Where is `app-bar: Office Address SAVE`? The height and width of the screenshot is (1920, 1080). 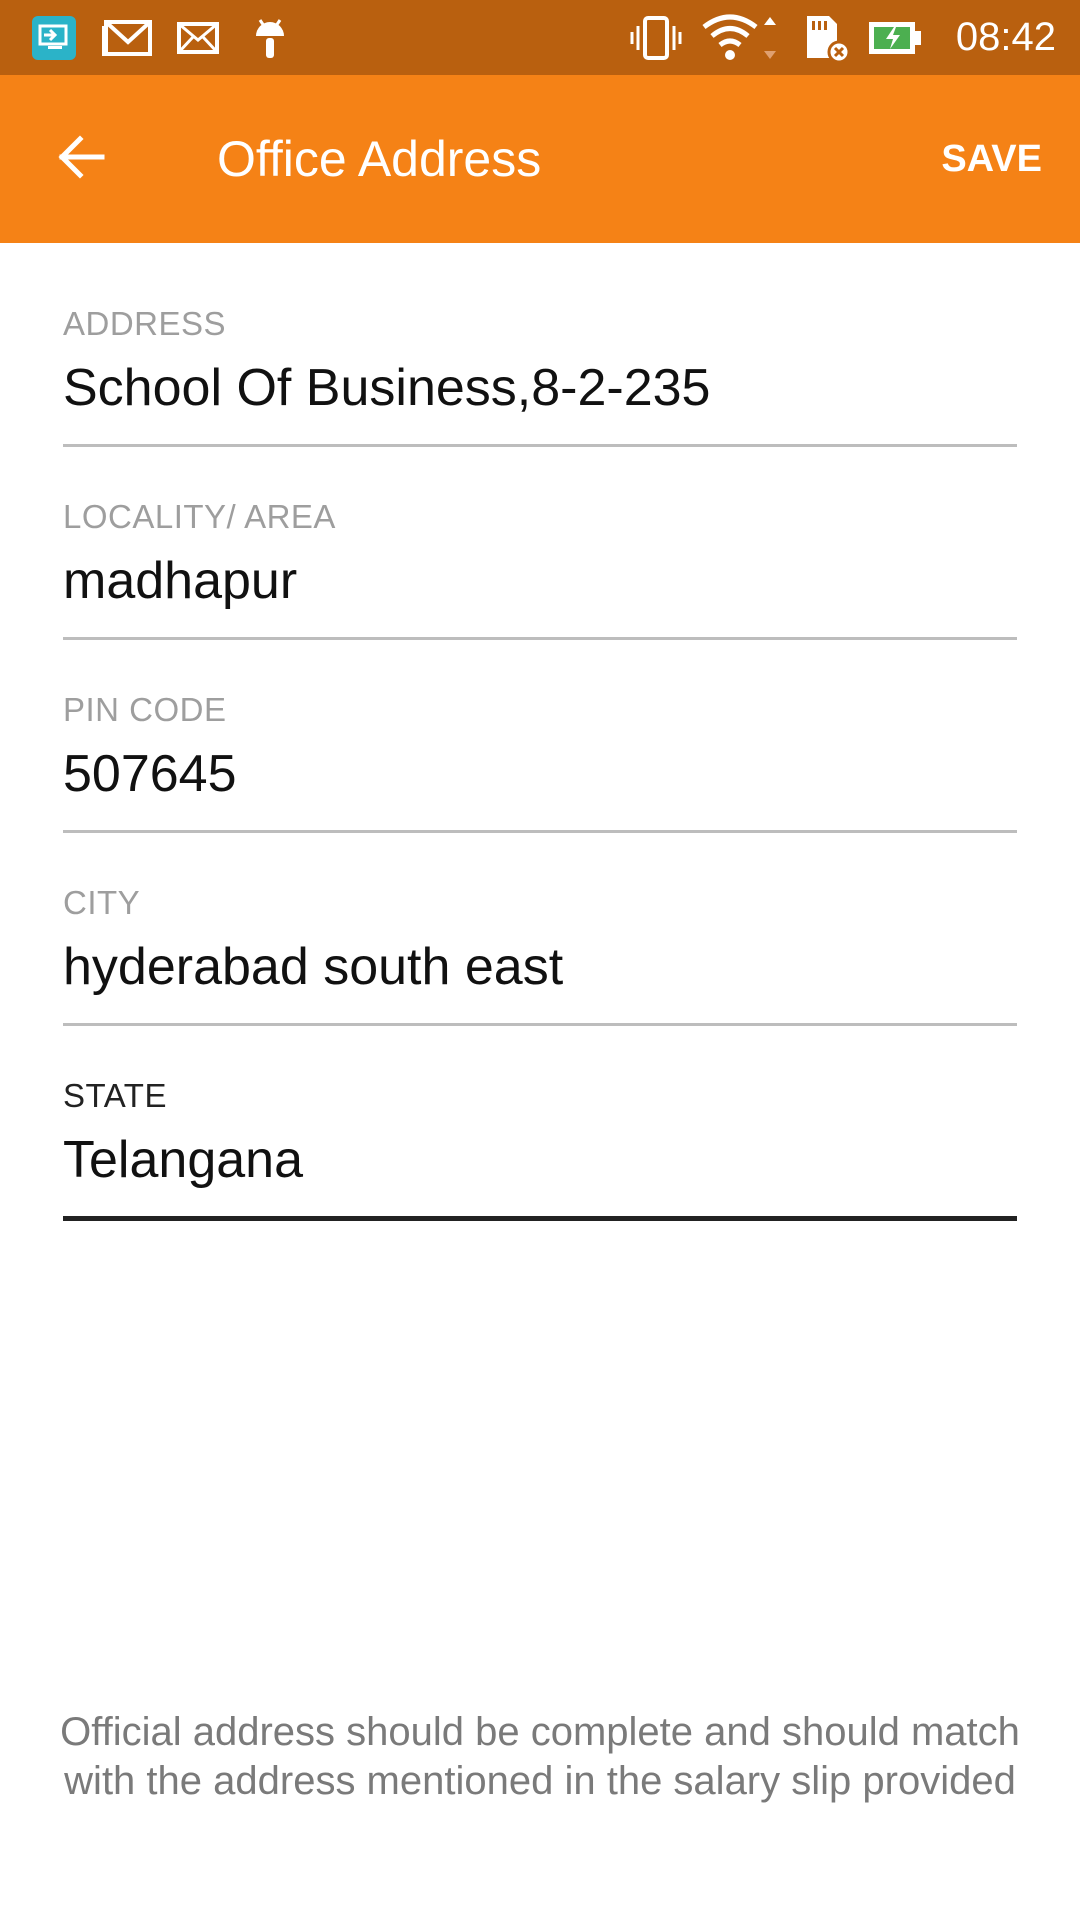
app-bar: Office Address SAVE is located at coordinates (540, 159).